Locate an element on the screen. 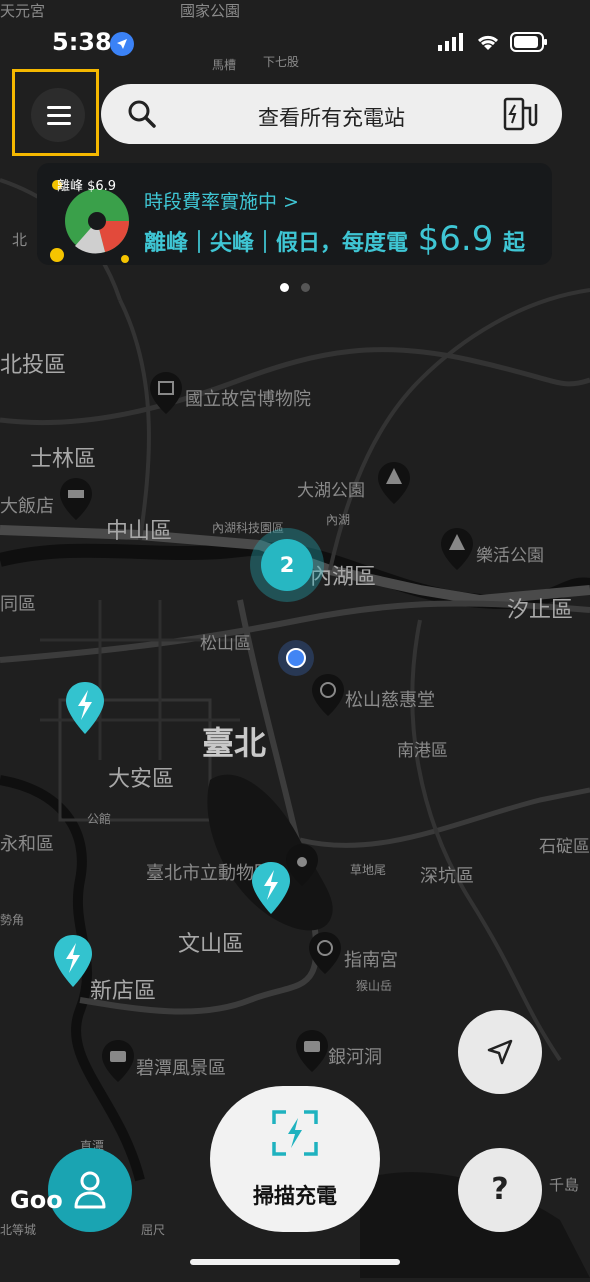  locate-me-button is located at coordinates (500, 1052).